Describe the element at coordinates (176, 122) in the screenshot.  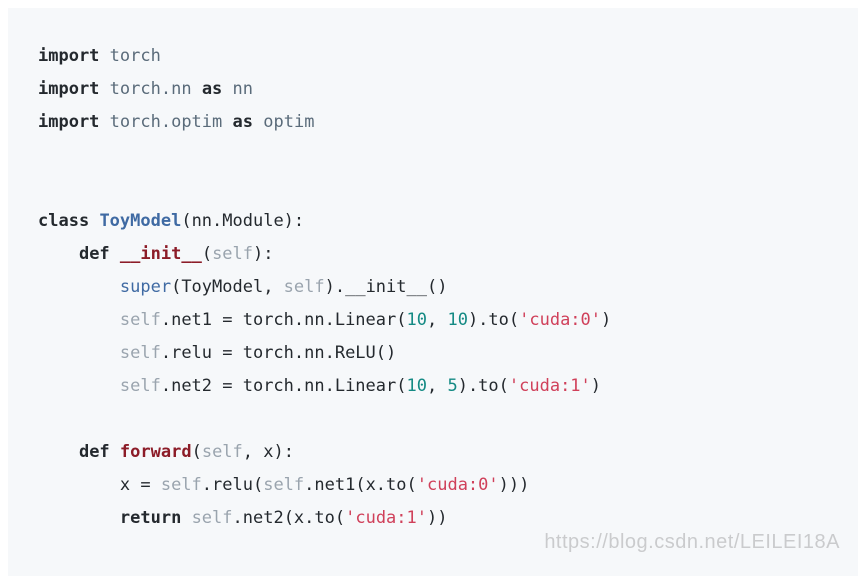
I see `code-line-3: import torch.optim as optim` at that location.